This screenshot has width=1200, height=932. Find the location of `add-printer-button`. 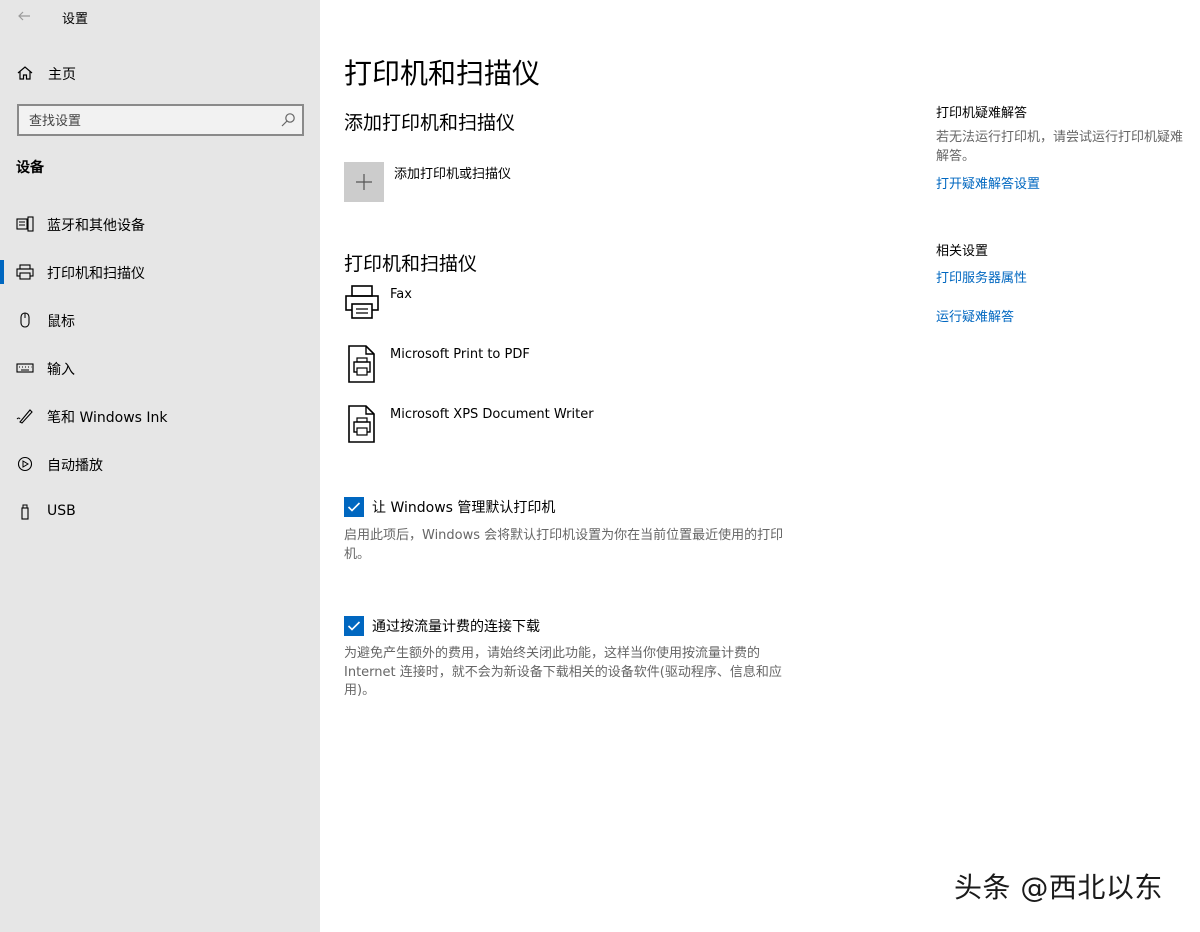

add-printer-button is located at coordinates (364, 182).